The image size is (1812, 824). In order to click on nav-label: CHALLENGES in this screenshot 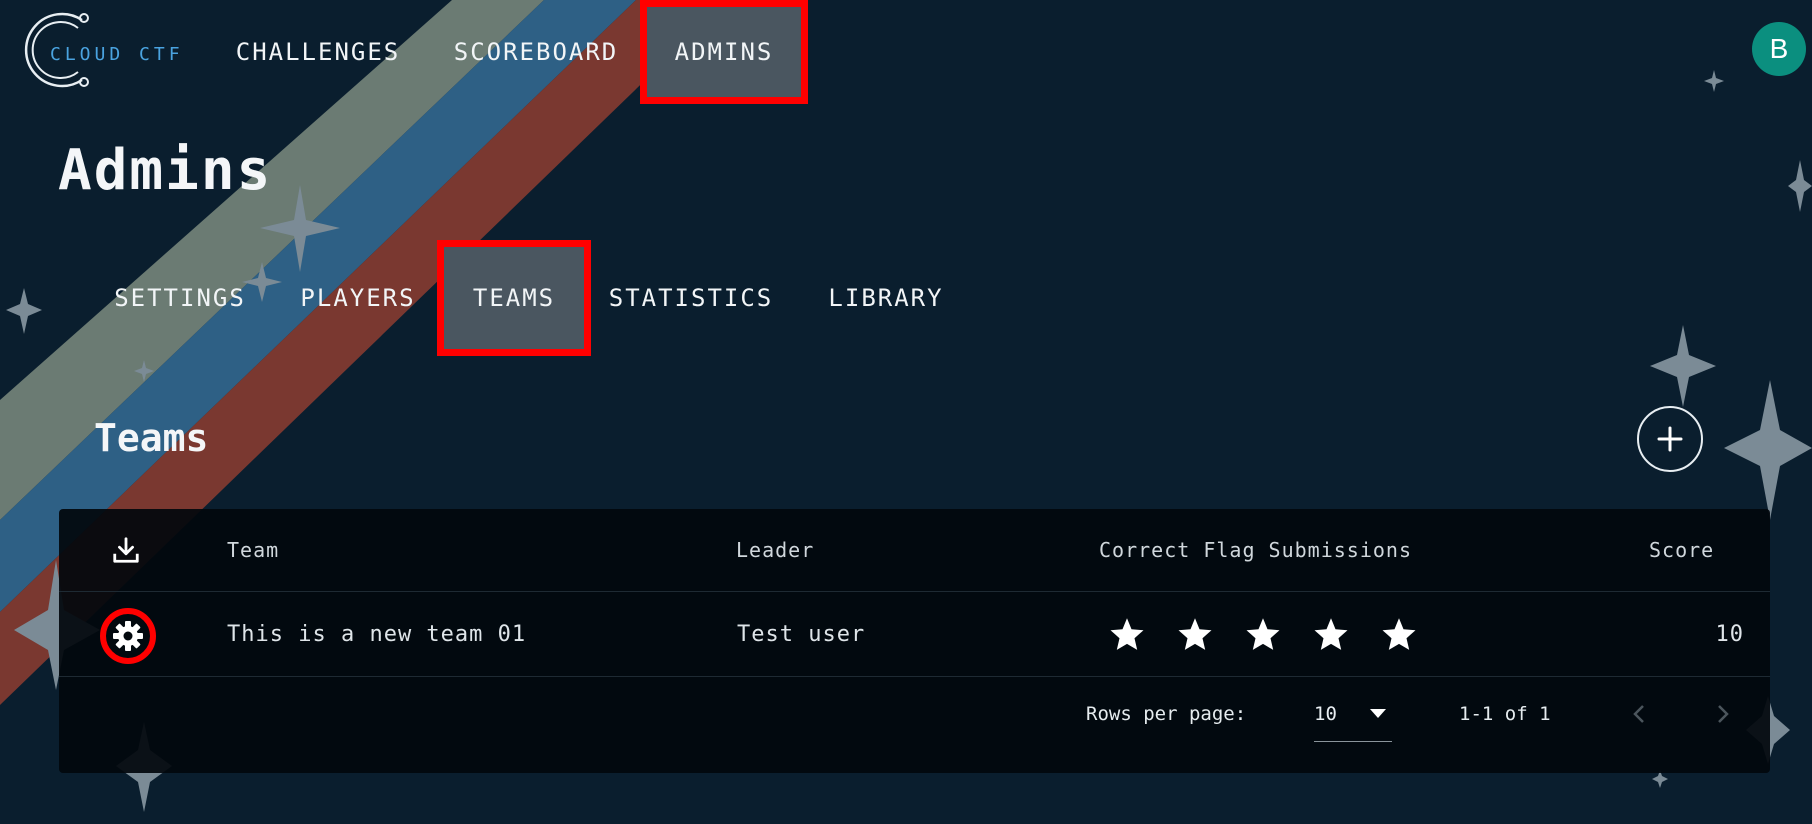, I will do `click(318, 52)`.